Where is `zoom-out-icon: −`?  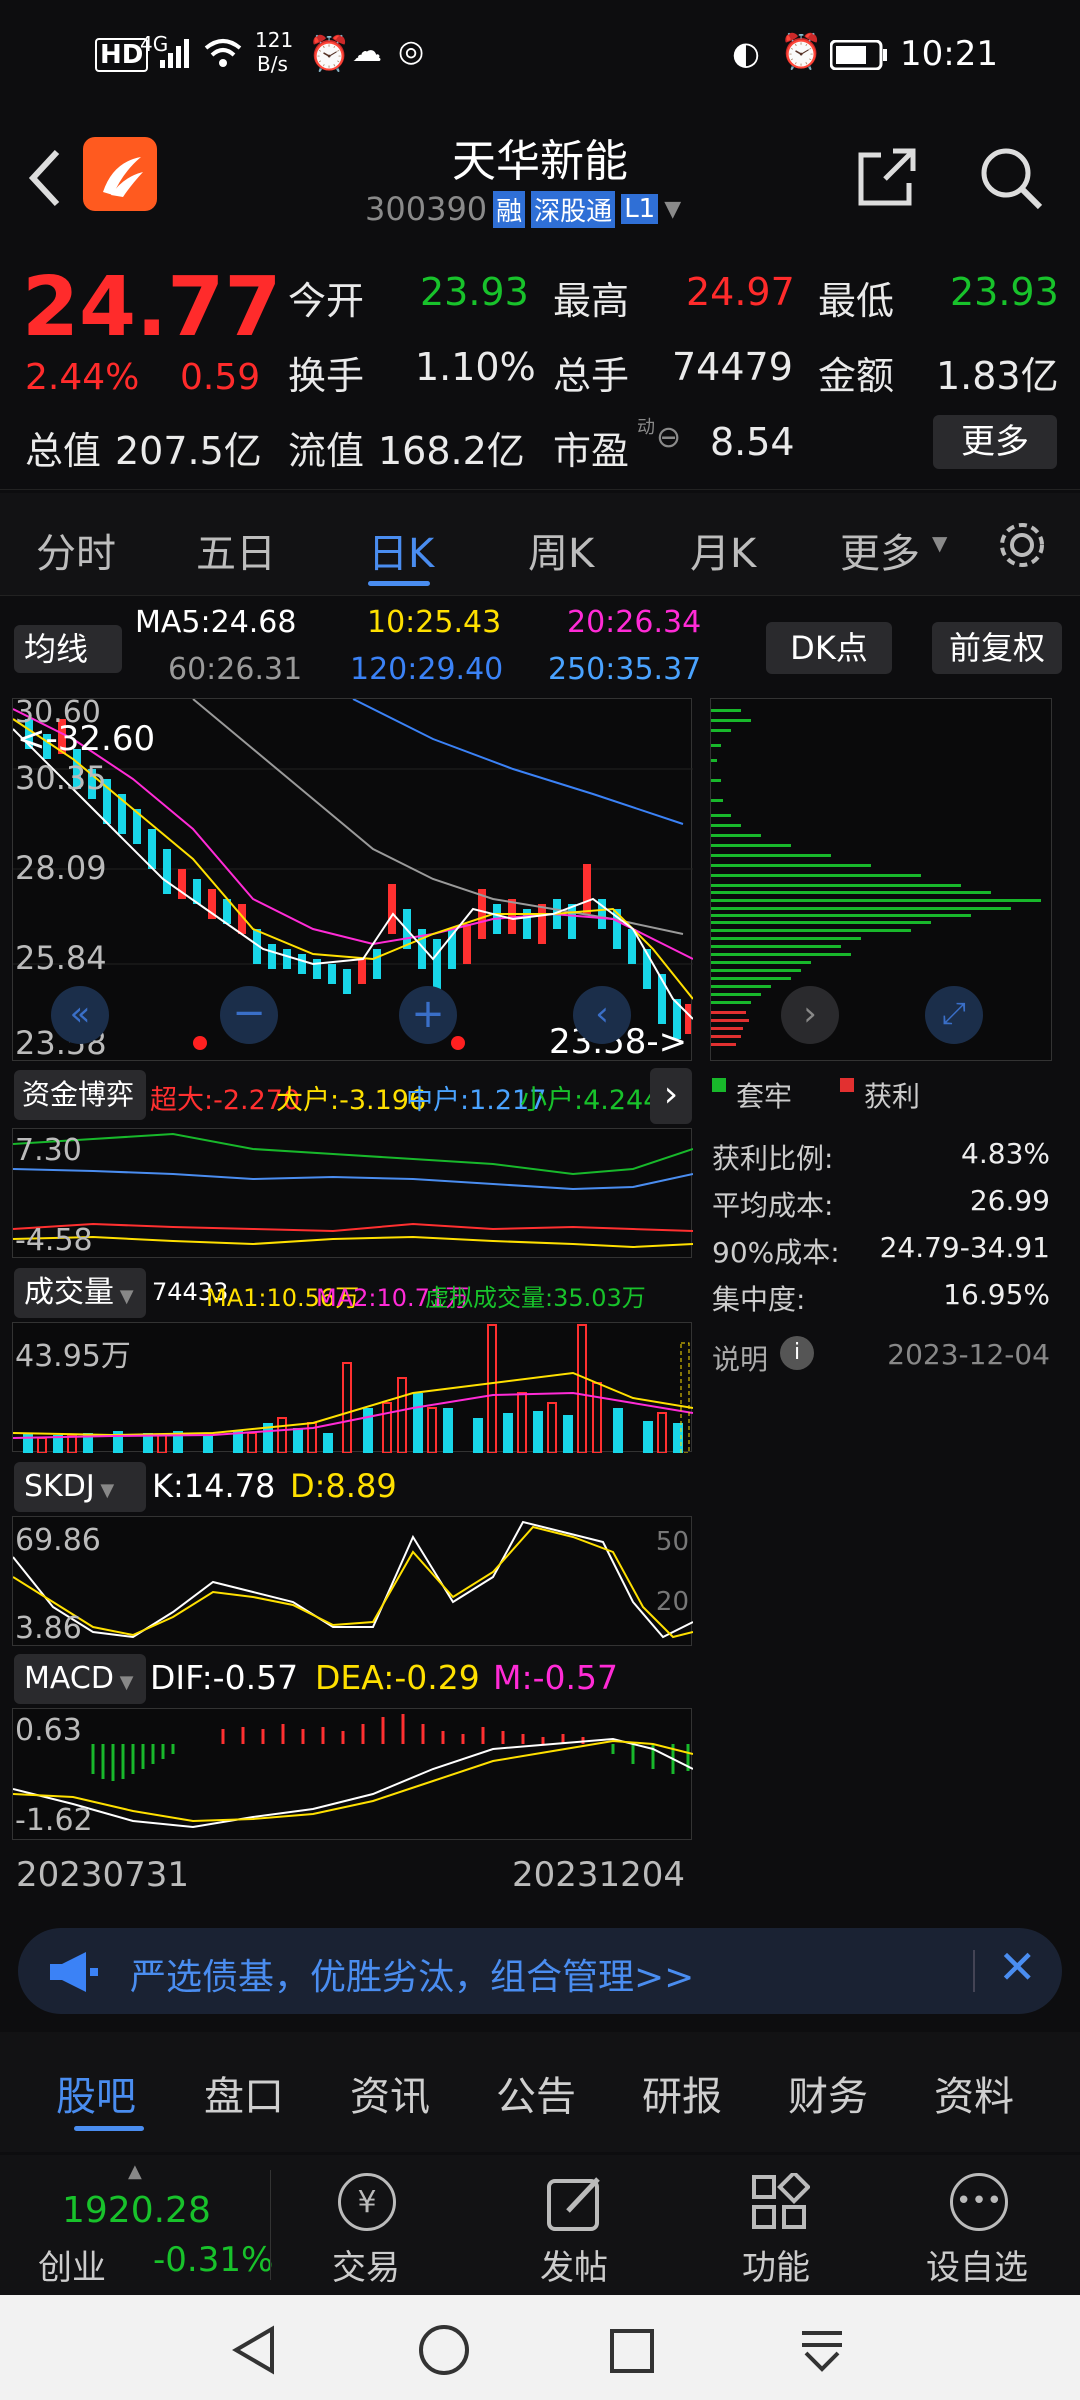
zoom-out-icon: − is located at coordinates (249, 1015).